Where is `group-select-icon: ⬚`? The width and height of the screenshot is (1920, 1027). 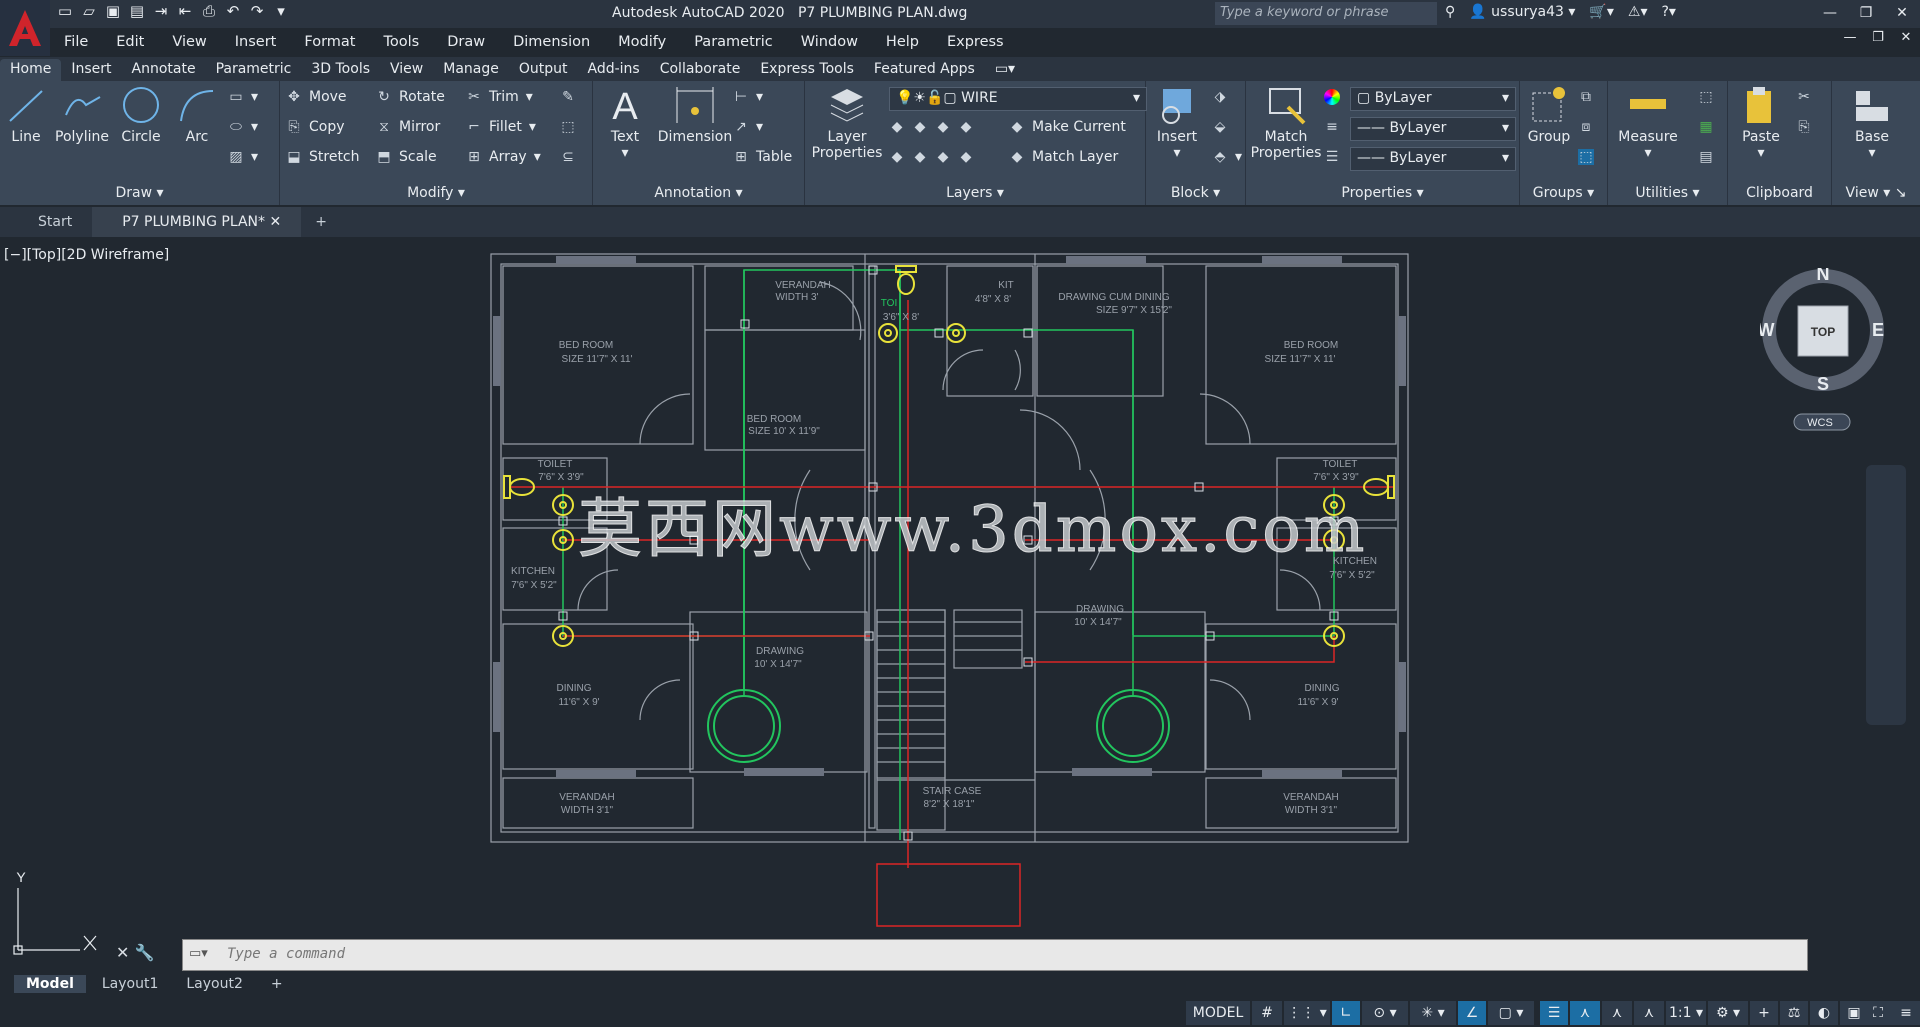 group-select-icon: ⬚ is located at coordinates (1586, 157).